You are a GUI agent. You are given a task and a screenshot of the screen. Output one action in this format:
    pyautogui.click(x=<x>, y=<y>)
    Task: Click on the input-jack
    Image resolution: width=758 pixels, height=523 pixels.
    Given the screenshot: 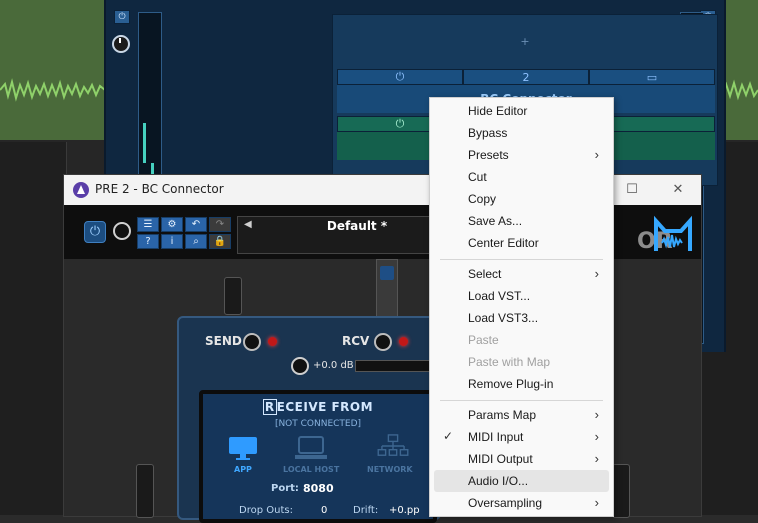 What is the action you would take?
    pyautogui.click(x=387, y=289)
    